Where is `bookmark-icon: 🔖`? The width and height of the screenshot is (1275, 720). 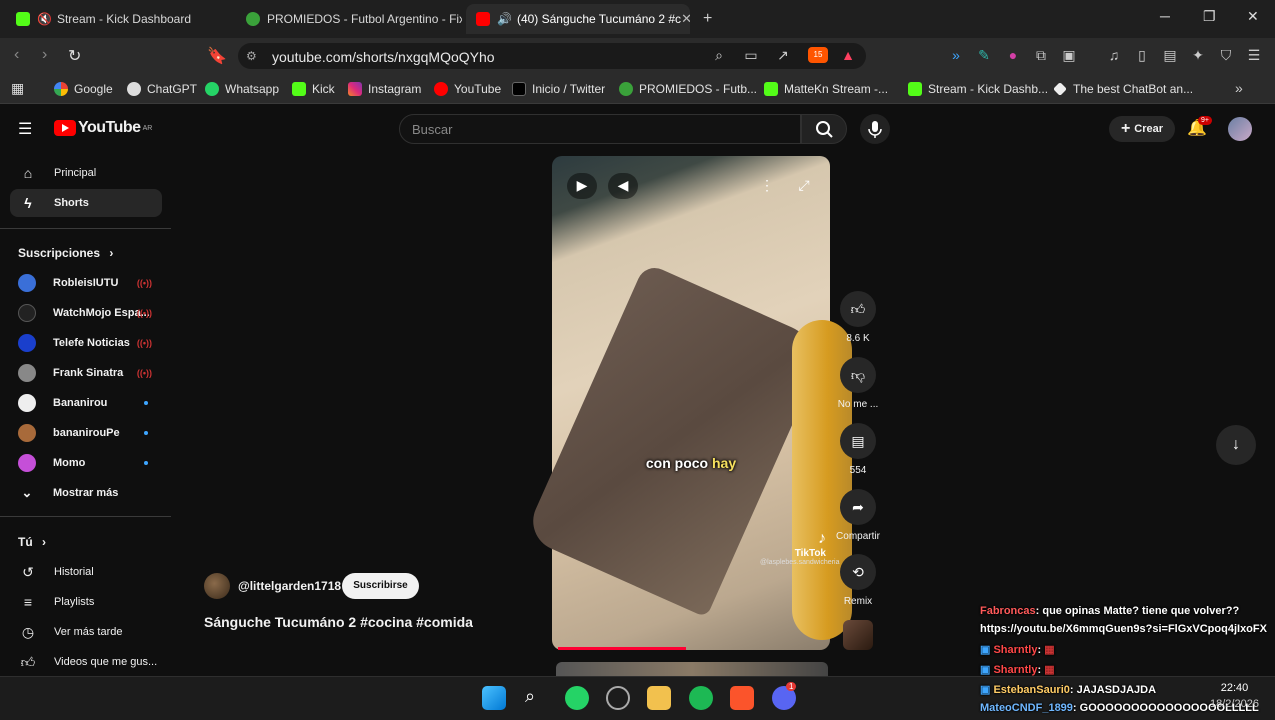 bookmark-icon: 🔖 is located at coordinates (217, 56).